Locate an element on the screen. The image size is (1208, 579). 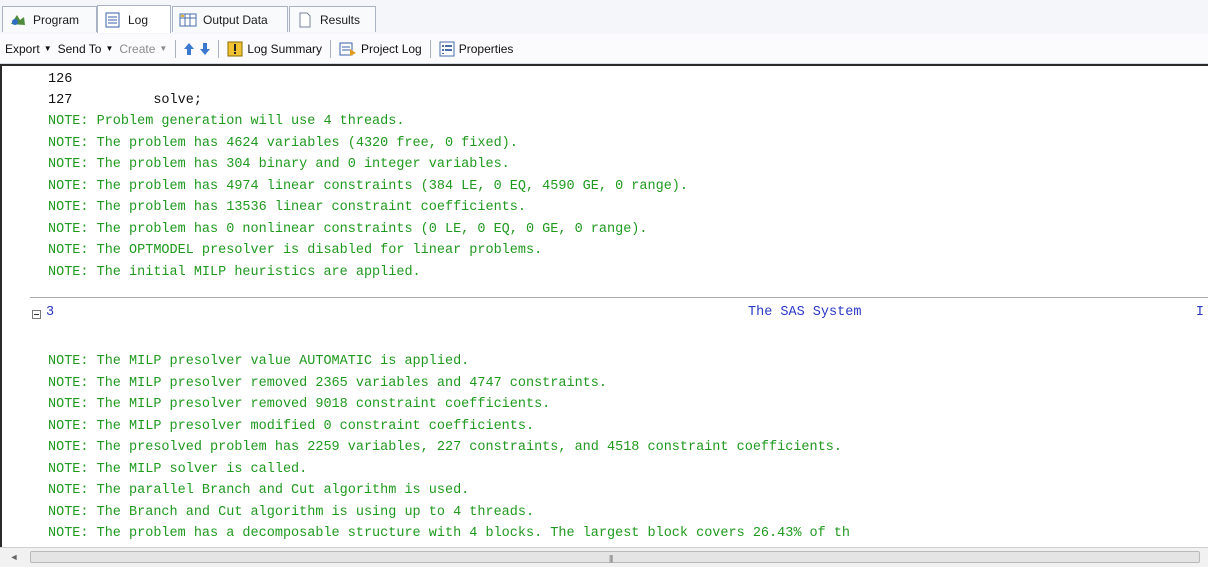
tab-output-data-label: Output Data is located at coordinates (235, 19).